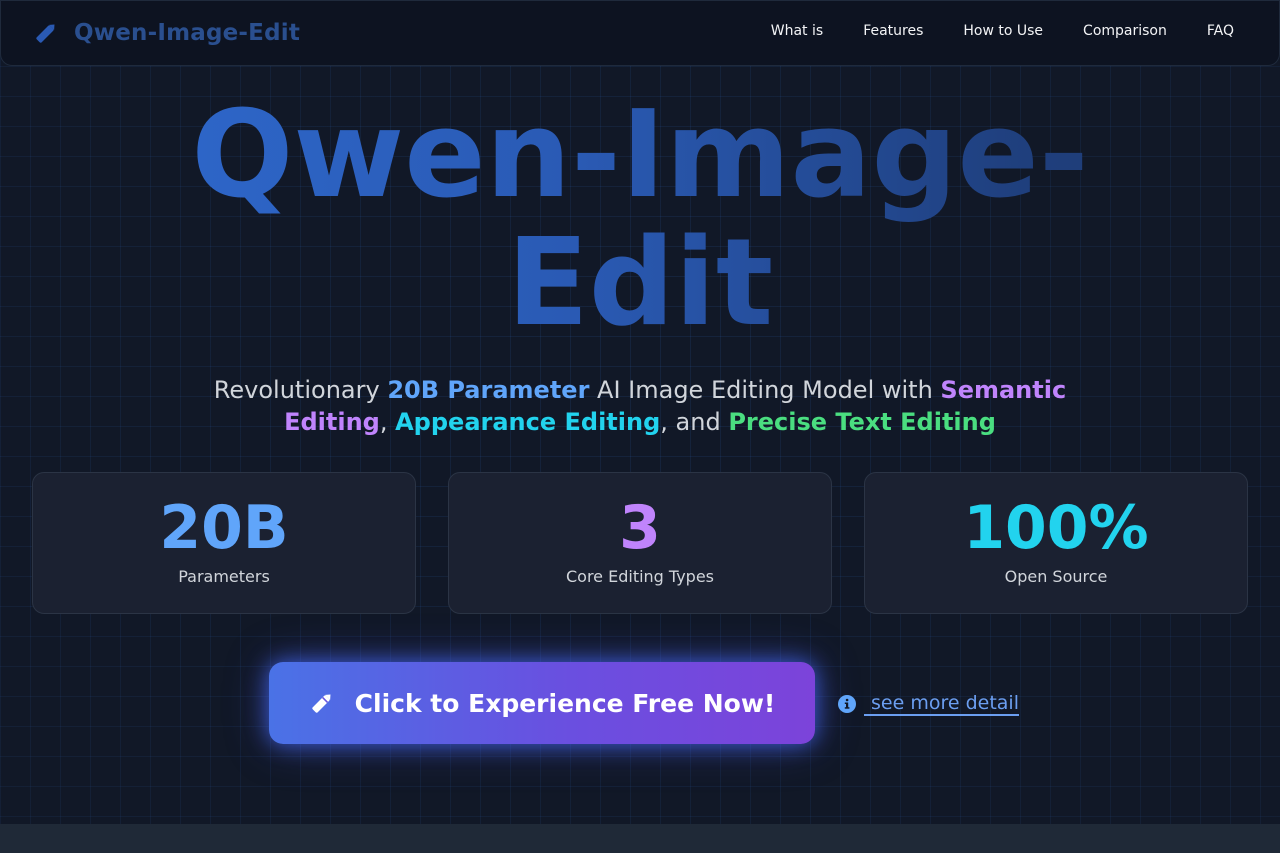  I want to click on subtitle-text-3: ,, so click(387, 422).